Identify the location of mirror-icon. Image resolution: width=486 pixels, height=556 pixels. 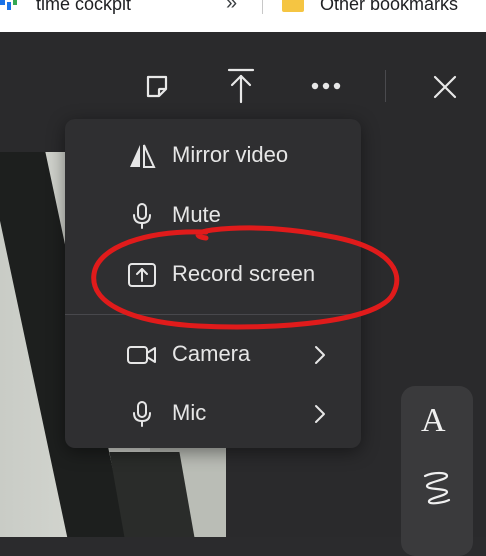
(142, 156).